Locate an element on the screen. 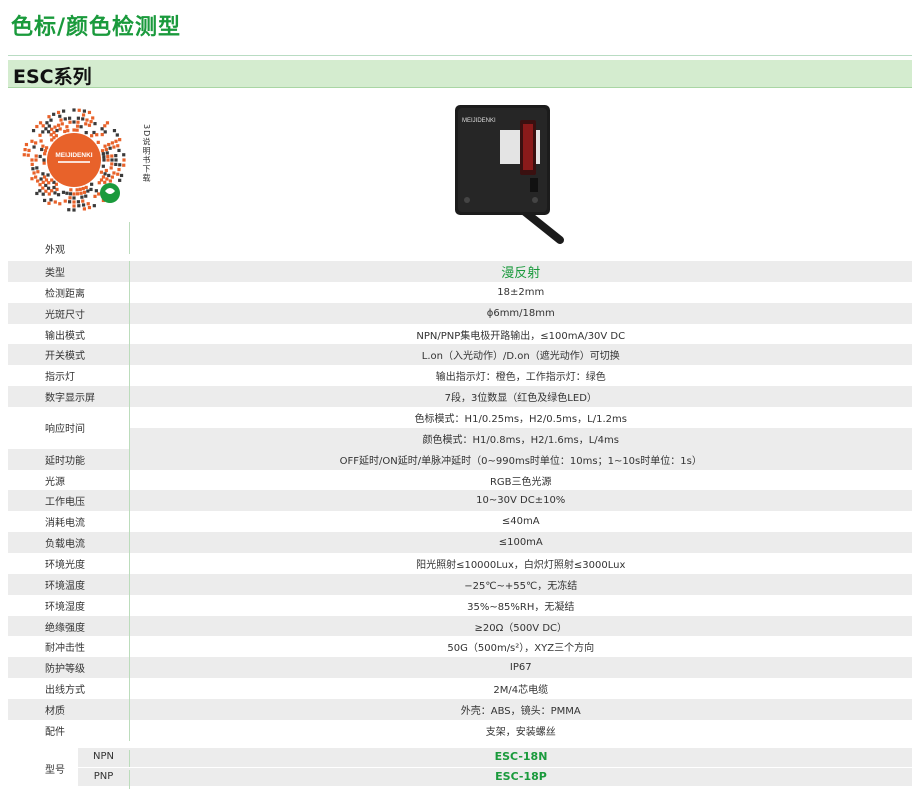 The width and height of the screenshot is (922, 795). spec-value: 外壳：ABS，镜头：PMMA is located at coordinates (520, 709).